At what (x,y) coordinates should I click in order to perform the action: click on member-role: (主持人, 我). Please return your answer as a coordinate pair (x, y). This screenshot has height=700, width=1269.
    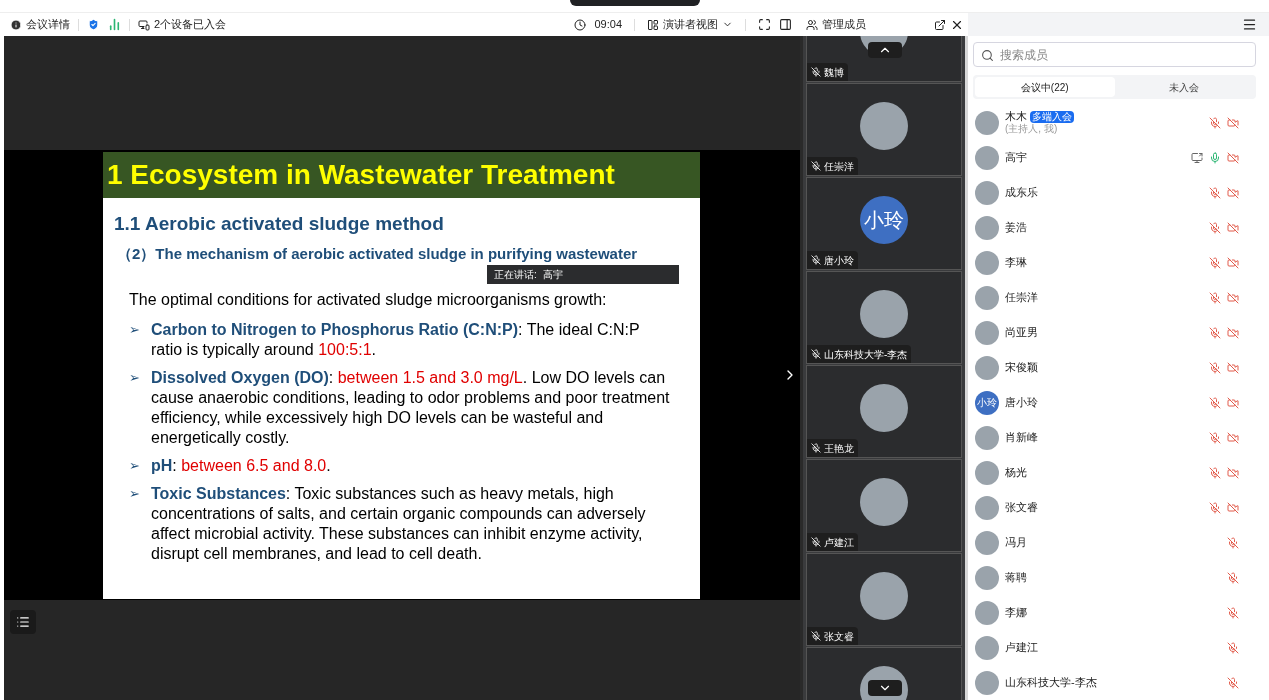
    Looking at the image, I should click on (1032, 129).